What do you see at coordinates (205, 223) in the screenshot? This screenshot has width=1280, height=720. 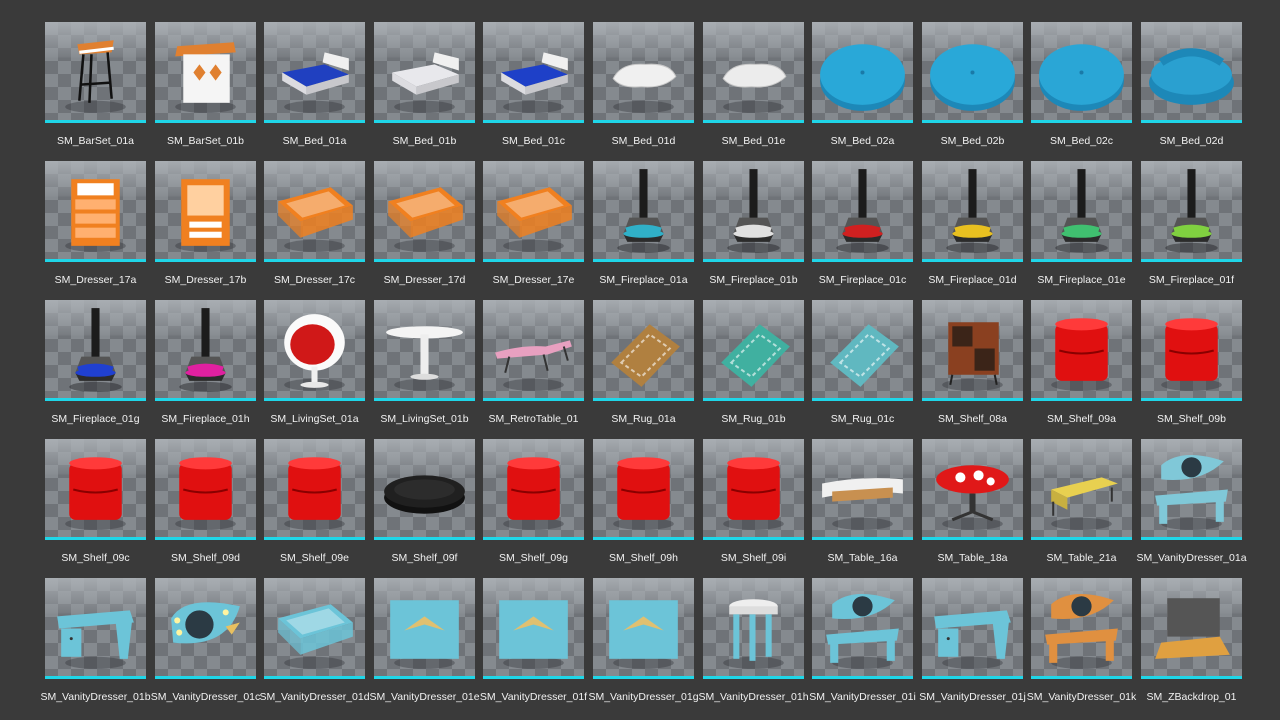 I see `asset-tile: SM_Dresser_17b` at bounding box center [205, 223].